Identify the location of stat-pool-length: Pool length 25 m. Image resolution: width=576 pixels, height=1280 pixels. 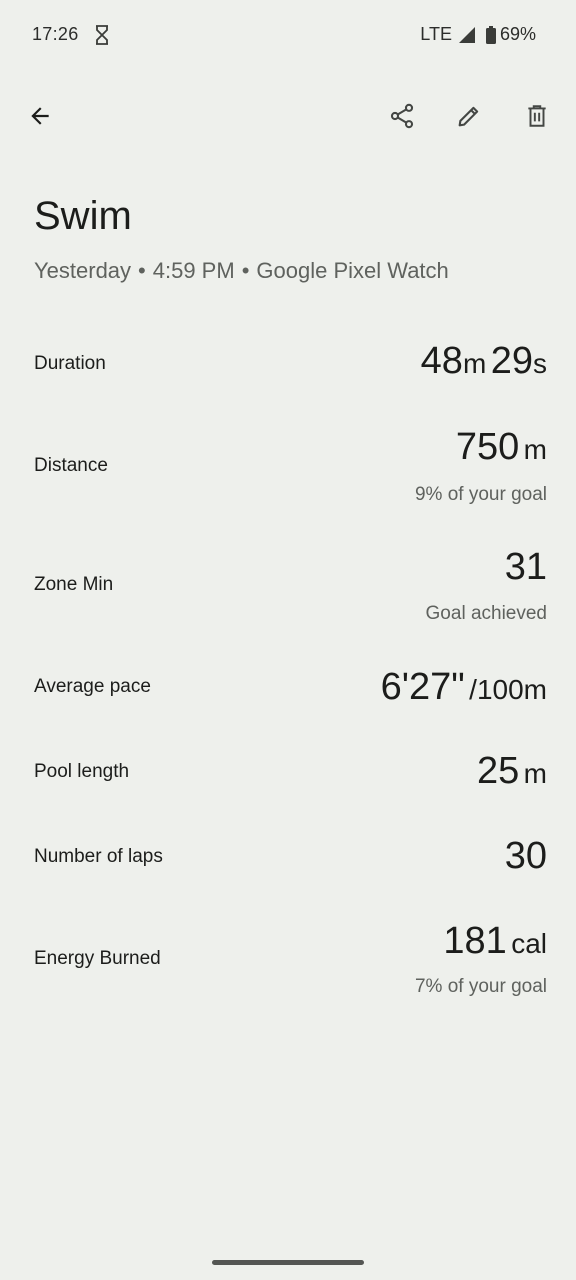
(290, 775).